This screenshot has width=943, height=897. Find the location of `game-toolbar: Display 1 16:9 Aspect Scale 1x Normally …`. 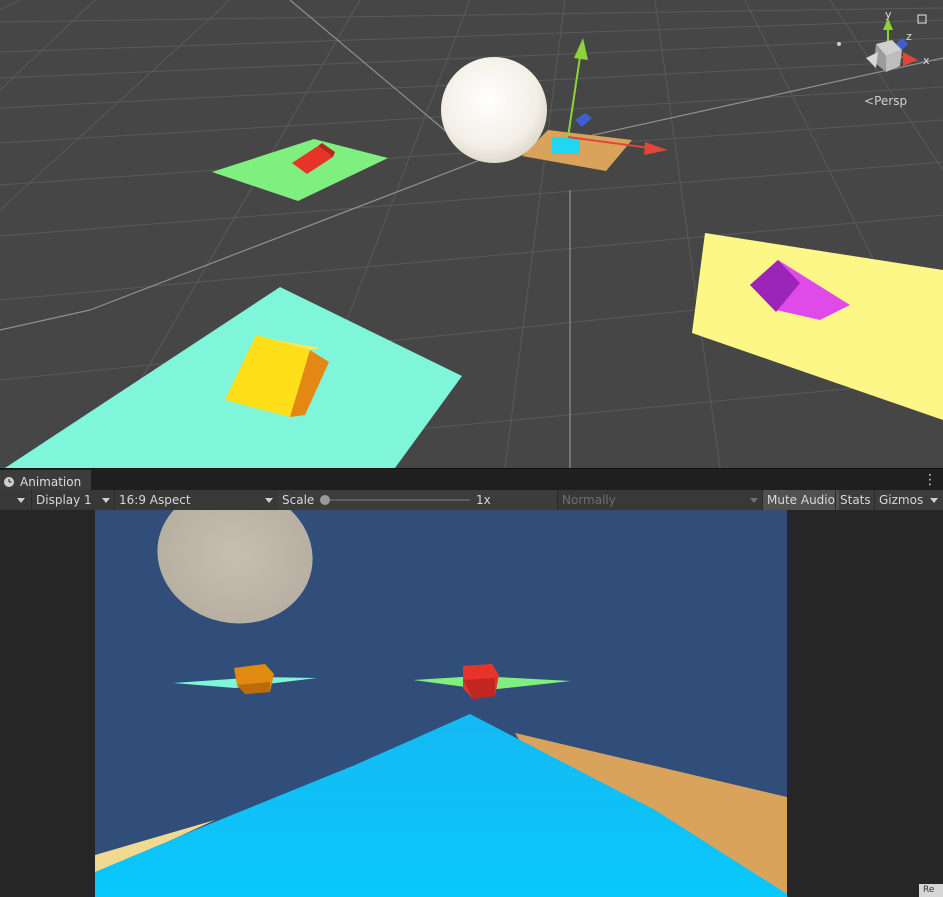

game-toolbar: Display 1 16:9 Aspect Scale 1x Normally … is located at coordinates (471, 500).